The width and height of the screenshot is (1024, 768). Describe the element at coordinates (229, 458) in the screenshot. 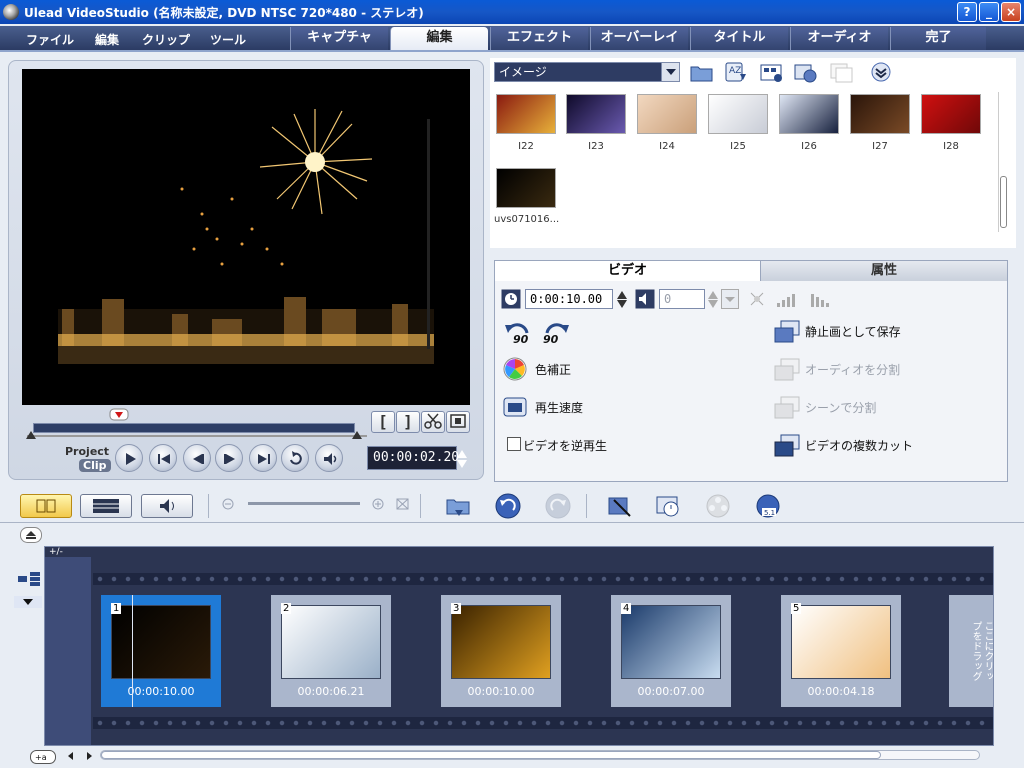

I see `next-frame-button` at that location.